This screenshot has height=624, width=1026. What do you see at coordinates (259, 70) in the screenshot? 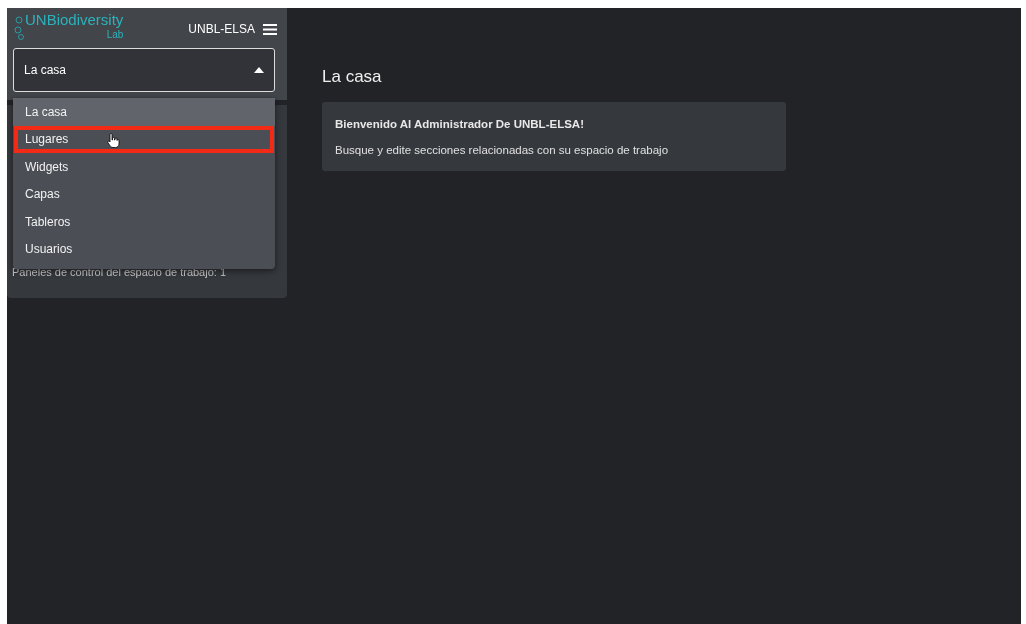
I see `caret-icon` at bounding box center [259, 70].